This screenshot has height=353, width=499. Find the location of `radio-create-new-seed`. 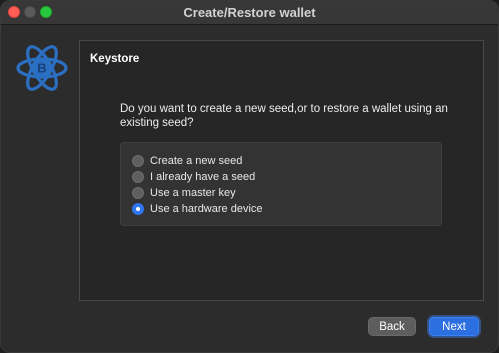

radio-create-new-seed is located at coordinates (138, 161).